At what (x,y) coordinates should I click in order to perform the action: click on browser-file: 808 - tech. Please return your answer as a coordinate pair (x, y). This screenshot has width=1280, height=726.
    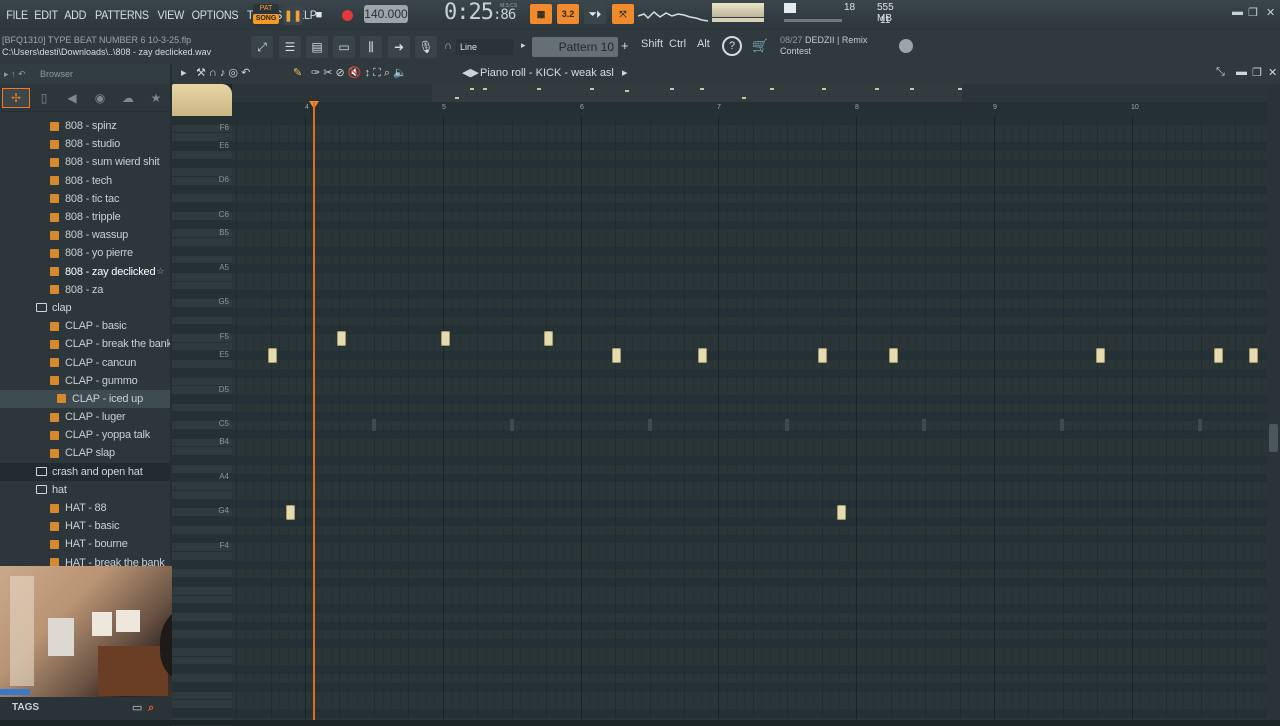
    Looking at the image, I should click on (85, 181).